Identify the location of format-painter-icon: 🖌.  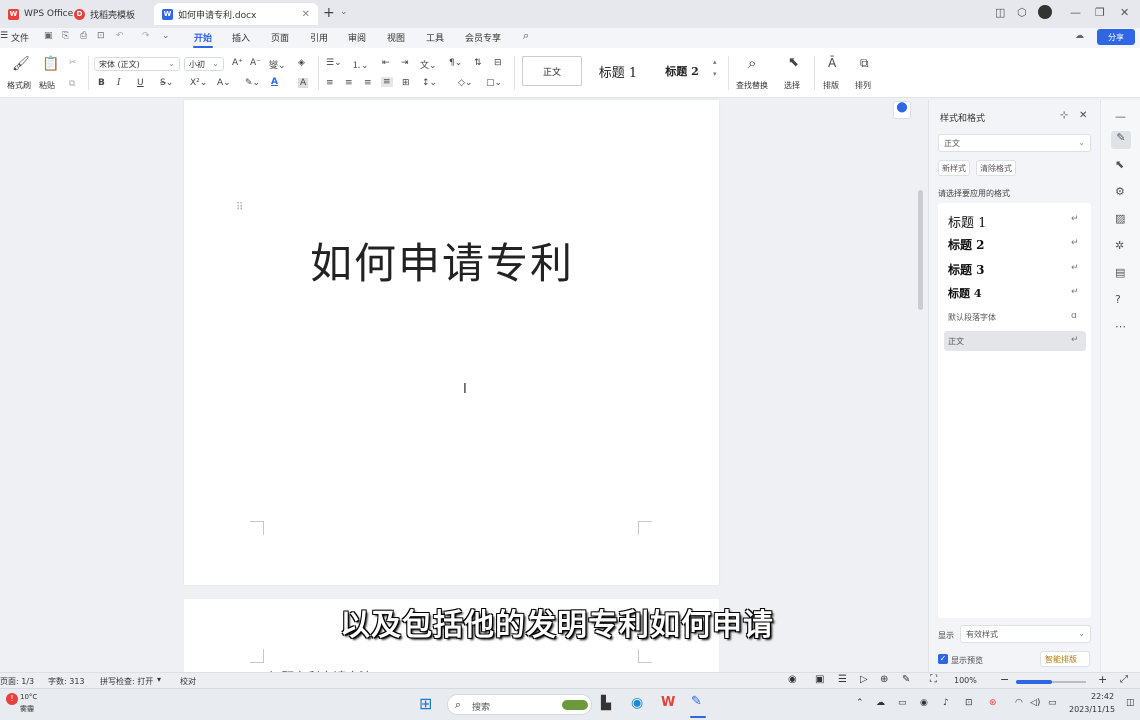
(21, 64).